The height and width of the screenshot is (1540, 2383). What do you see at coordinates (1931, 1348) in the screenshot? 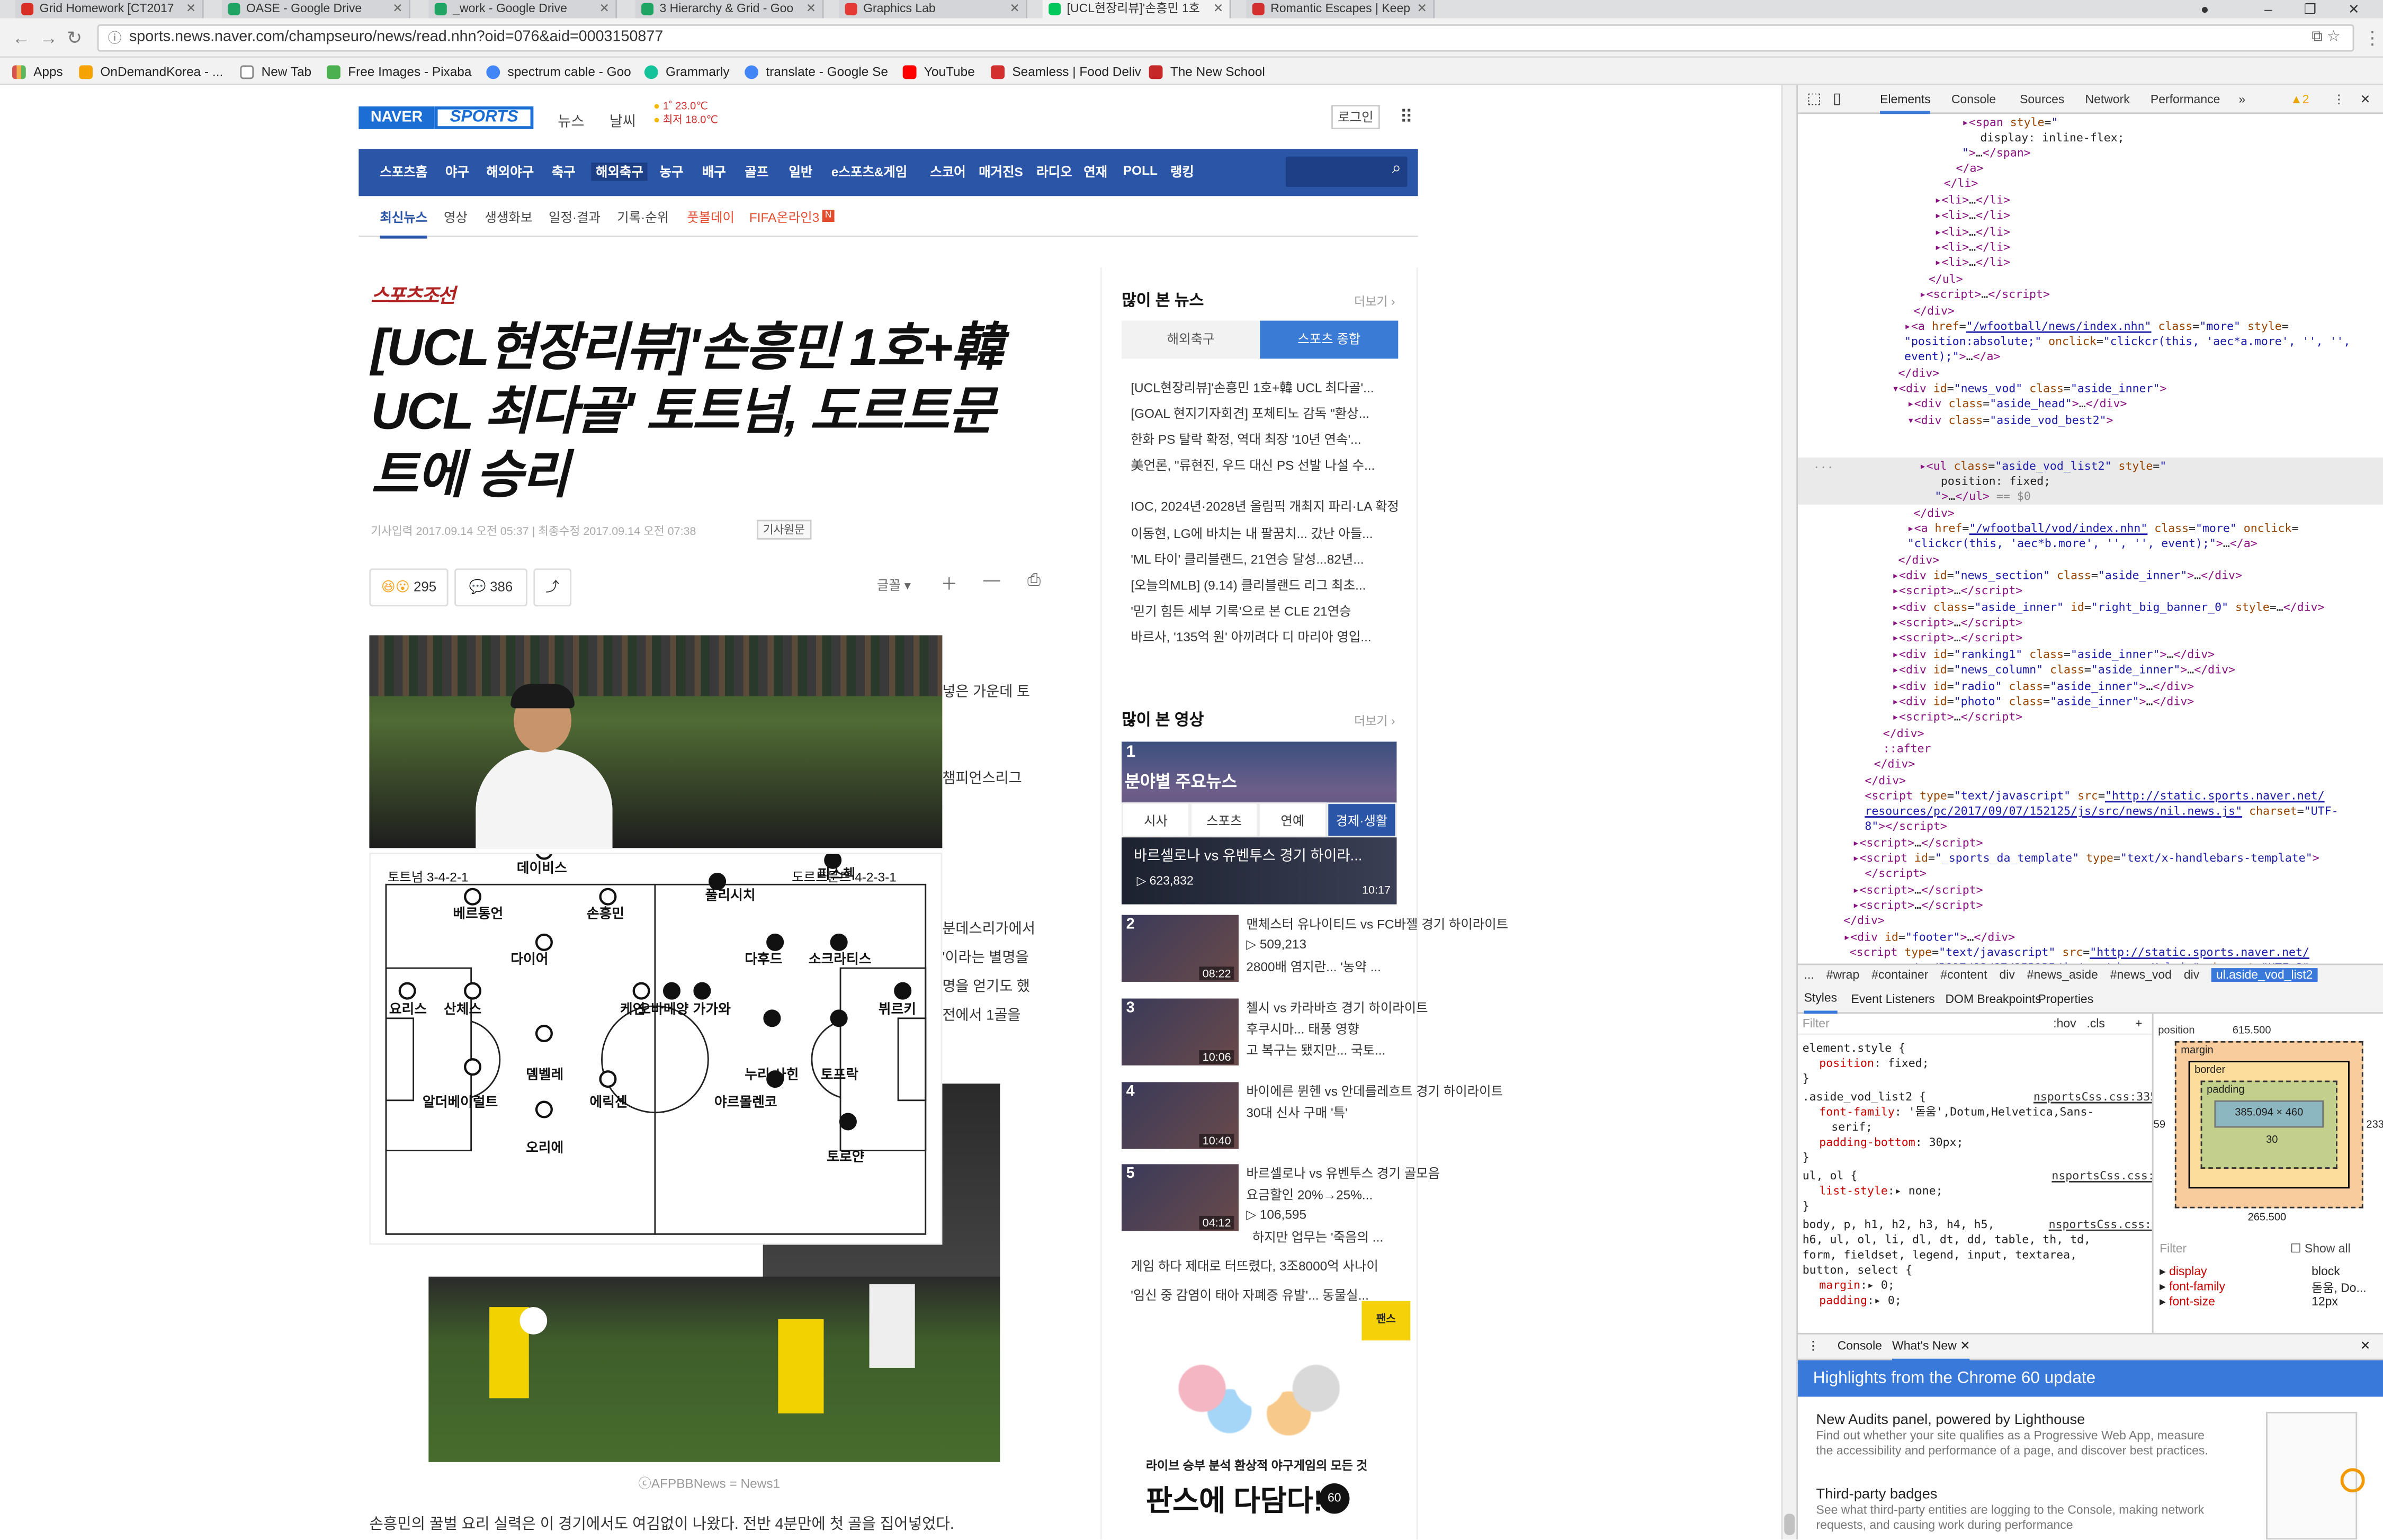
I see `drawer-tab-whats-new: What's New ✕` at bounding box center [1931, 1348].